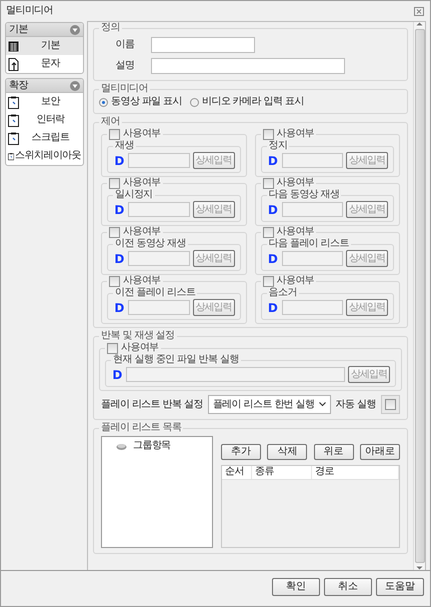 The image size is (431, 607). Describe the element at coordinates (355, 472) in the screenshot. I see `column-header: 경로` at that location.